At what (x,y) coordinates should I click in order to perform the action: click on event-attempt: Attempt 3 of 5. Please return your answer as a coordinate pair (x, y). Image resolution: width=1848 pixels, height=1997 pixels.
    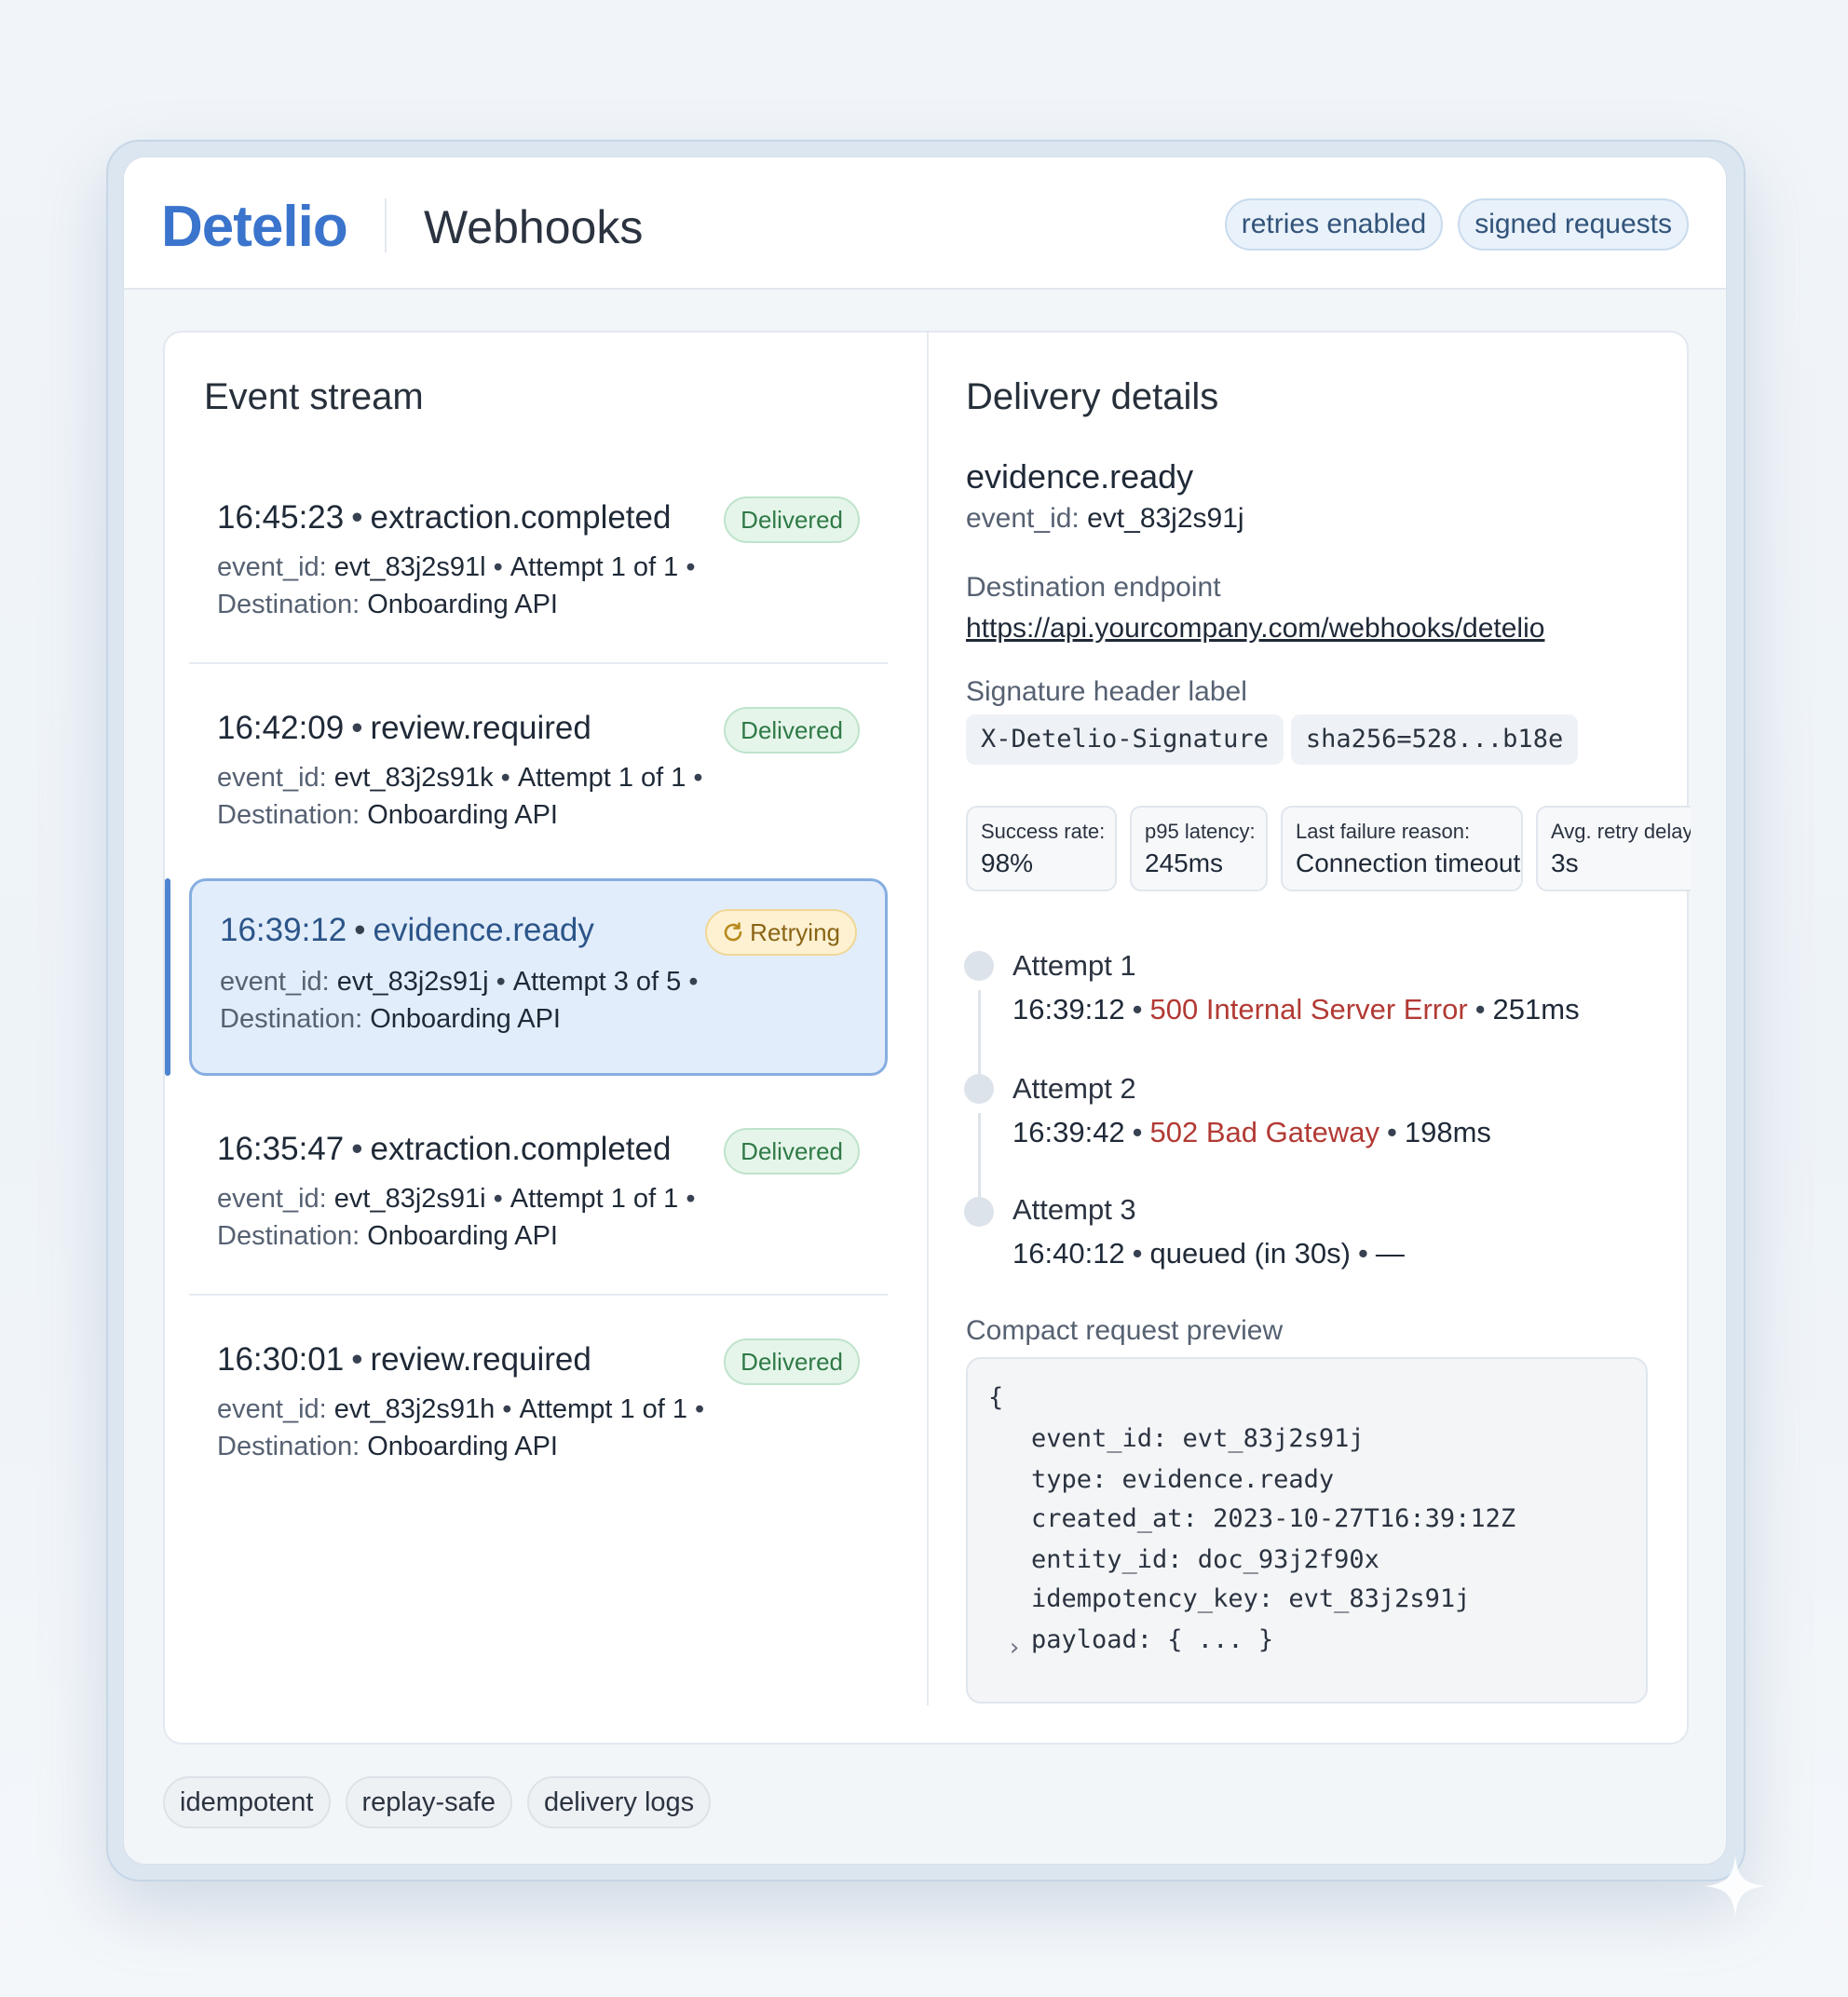
    Looking at the image, I should click on (597, 982).